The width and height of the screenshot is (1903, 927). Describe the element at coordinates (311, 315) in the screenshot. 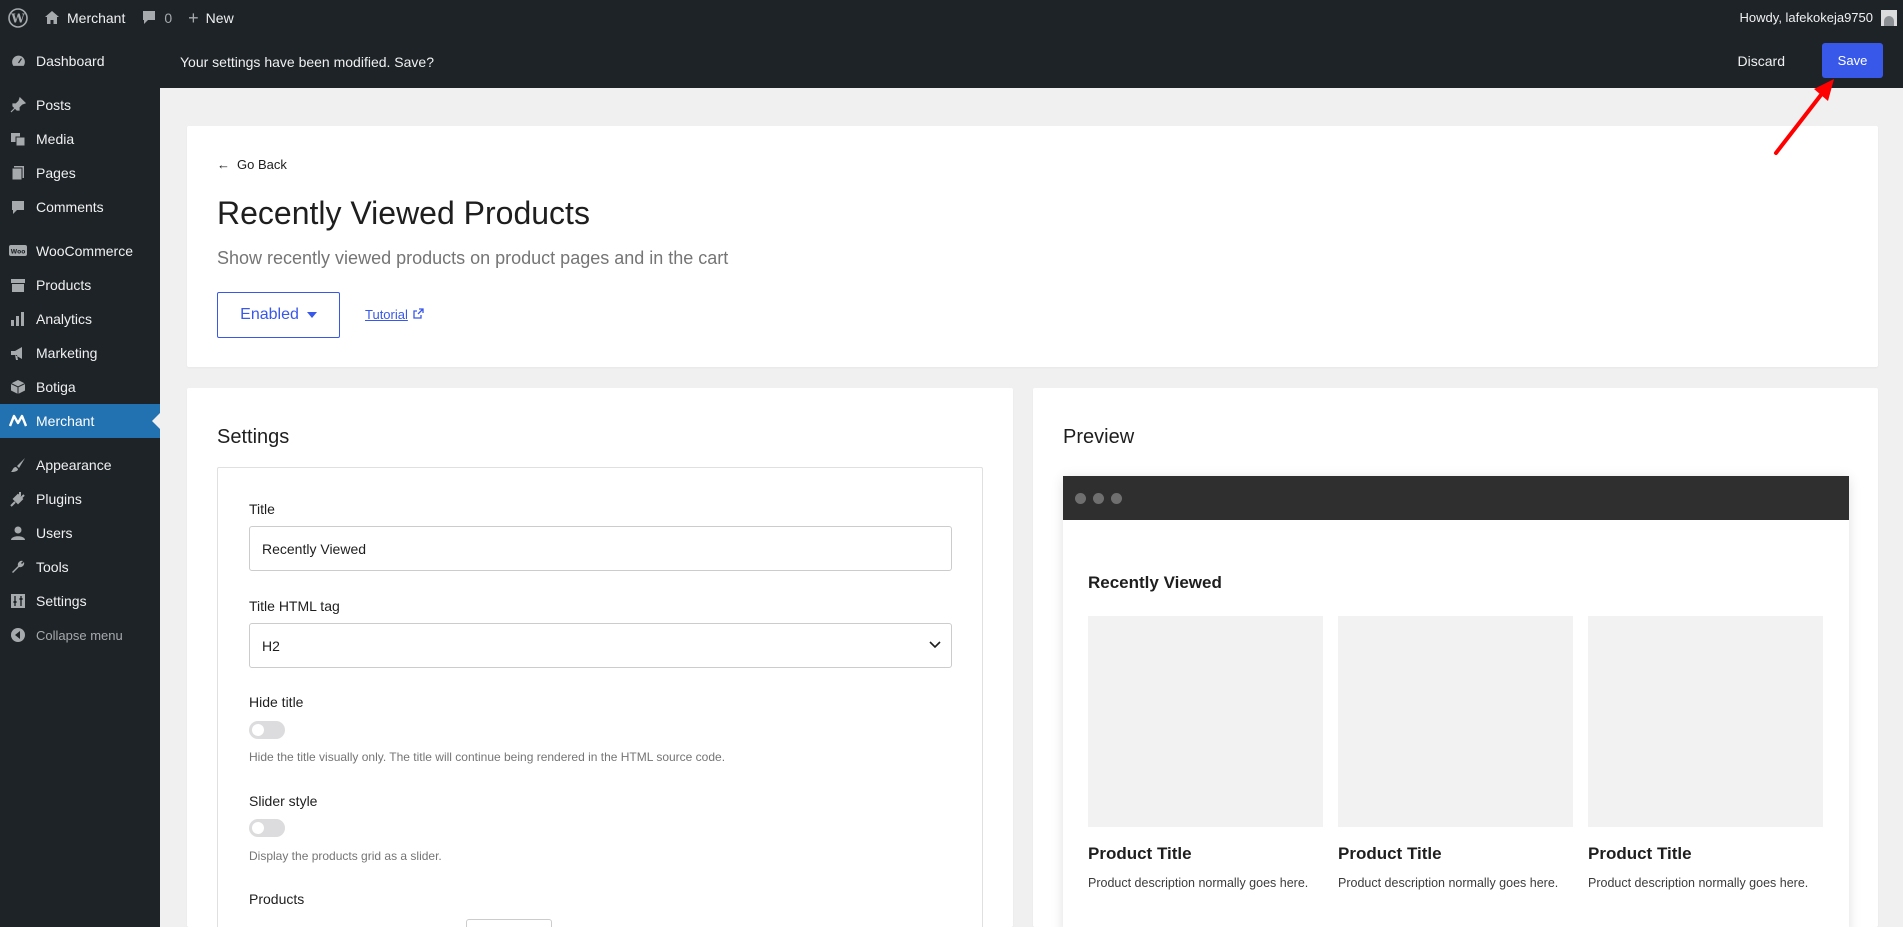

I see `caret-down-icon` at that location.